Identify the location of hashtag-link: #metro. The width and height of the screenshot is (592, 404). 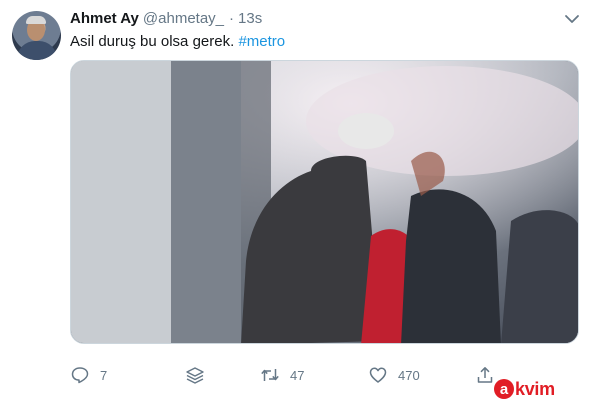
(261, 41).